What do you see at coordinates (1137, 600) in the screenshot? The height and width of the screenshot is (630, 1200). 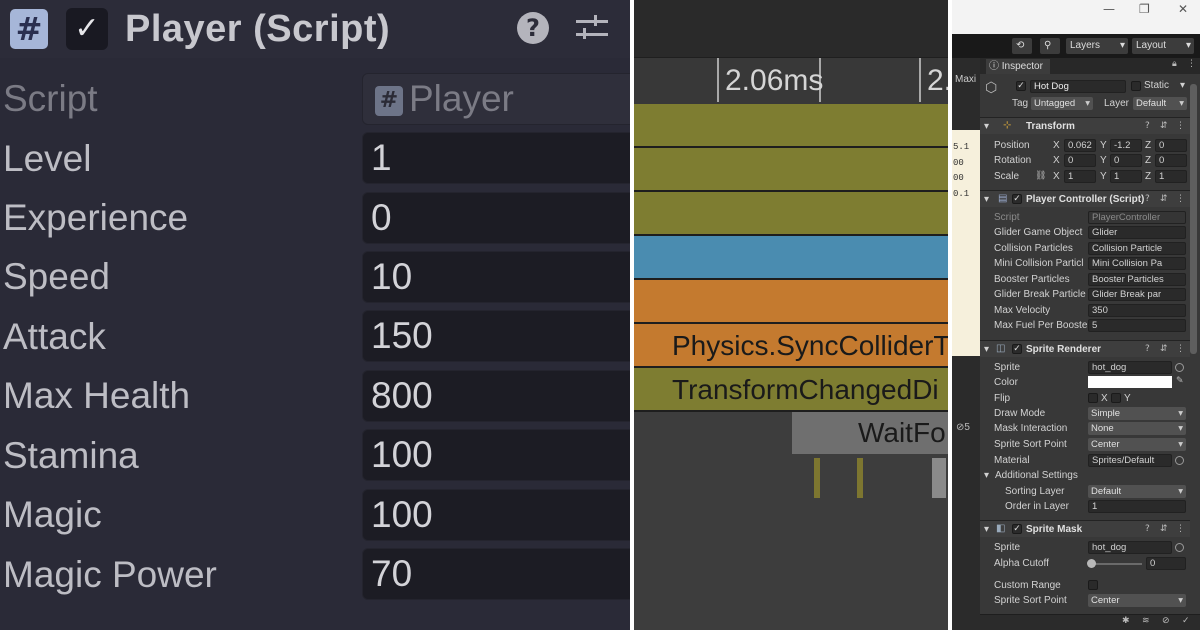 I see `mask-sort-point-dropdown: Center` at bounding box center [1137, 600].